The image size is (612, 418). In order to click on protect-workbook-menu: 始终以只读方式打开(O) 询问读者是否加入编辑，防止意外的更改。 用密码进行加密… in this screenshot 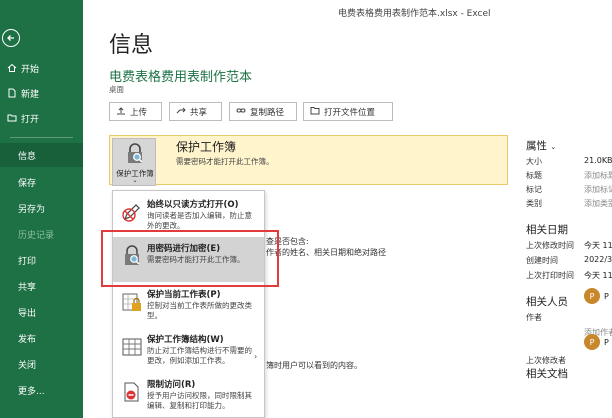, I will do `click(188, 304)`.